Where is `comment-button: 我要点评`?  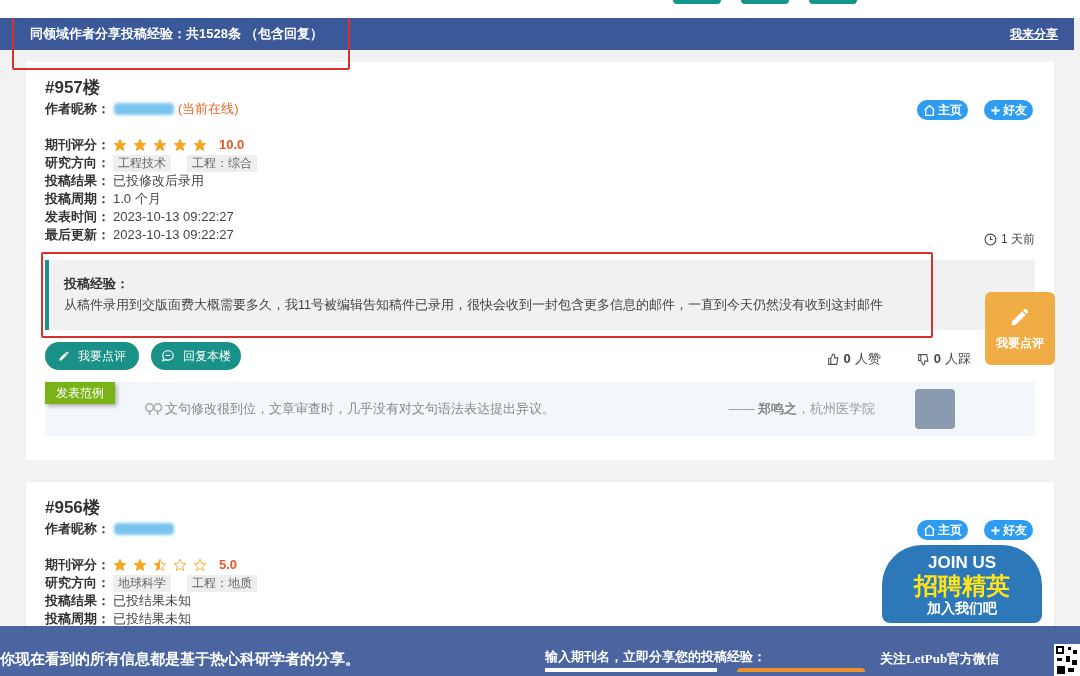
comment-button: 我要点评 is located at coordinates (92, 356).